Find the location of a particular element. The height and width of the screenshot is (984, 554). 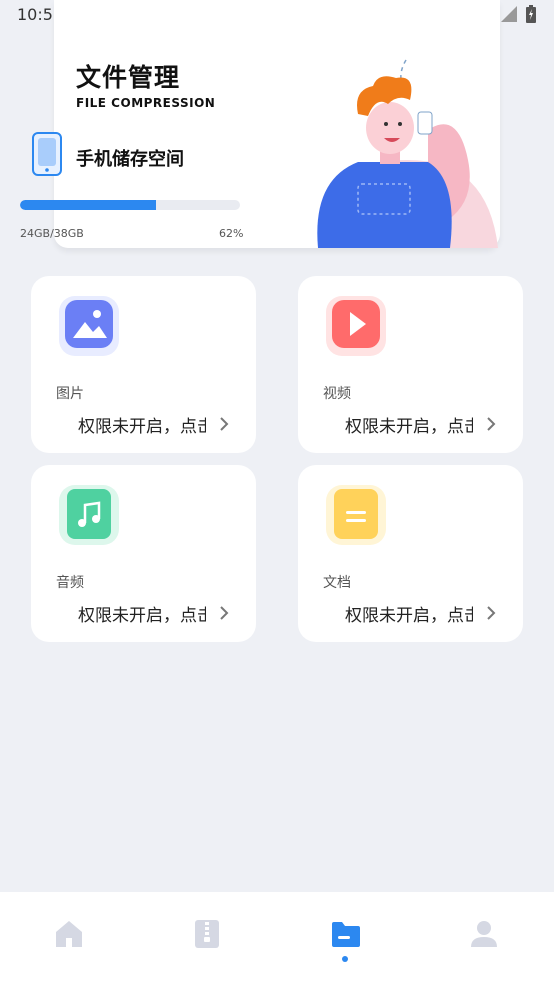

storage-used: 24GB/38GB is located at coordinates (52, 233).